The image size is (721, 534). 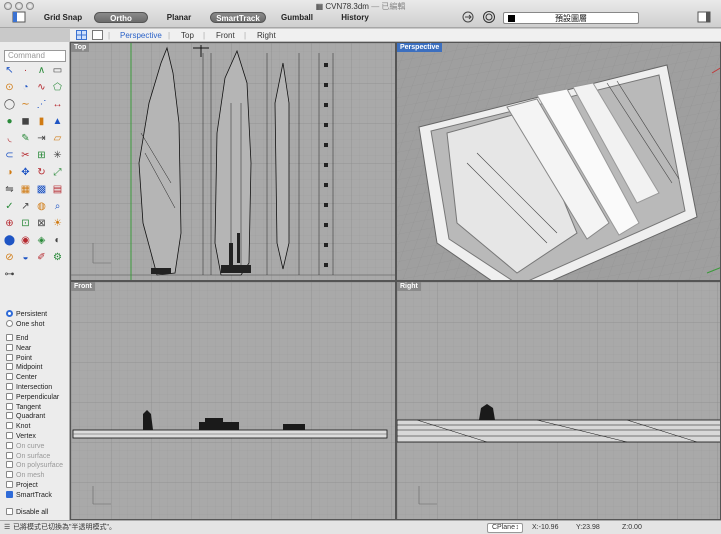 I want to click on zoom-icon: ⌕, so click(x=57, y=206).